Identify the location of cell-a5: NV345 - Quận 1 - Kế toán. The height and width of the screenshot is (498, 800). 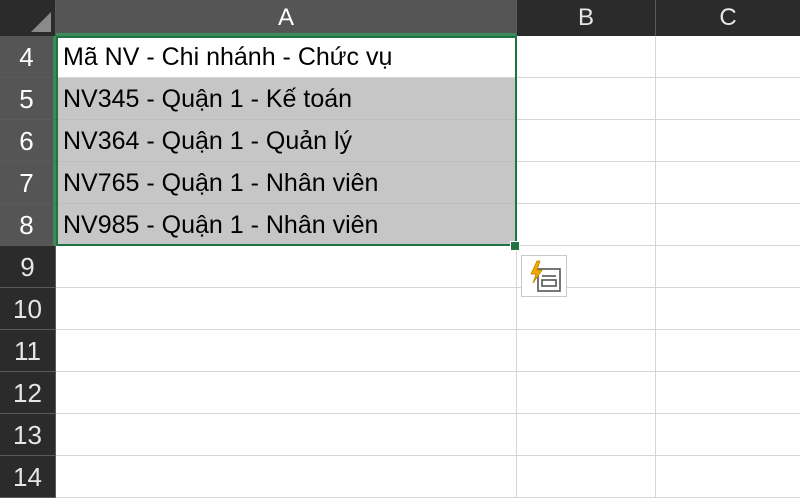
(286, 99).